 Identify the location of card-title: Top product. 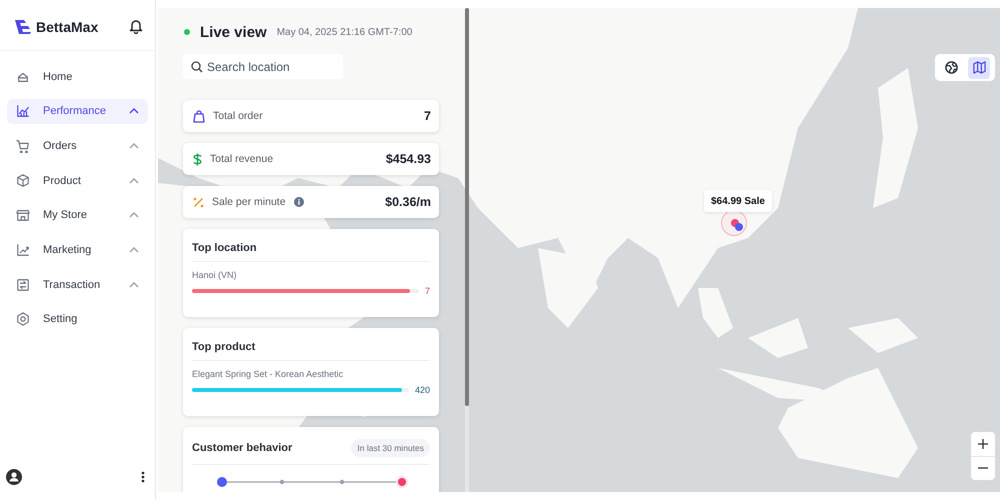
(224, 347).